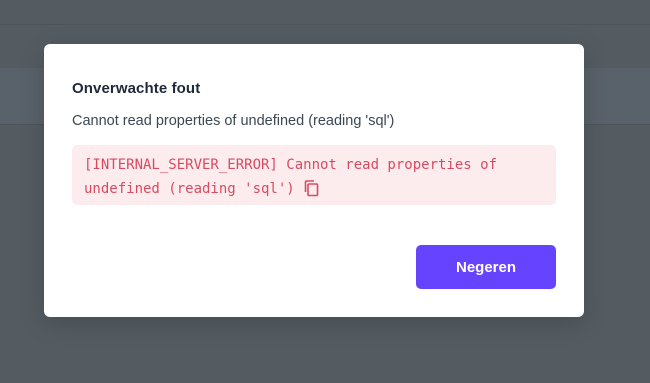 This screenshot has height=383, width=650. What do you see at coordinates (486, 267) in the screenshot?
I see `ignore-button: Negeren` at bounding box center [486, 267].